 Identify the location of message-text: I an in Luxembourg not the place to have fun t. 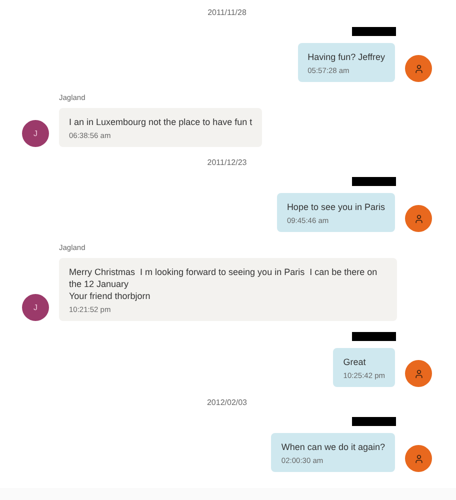
(160, 122).